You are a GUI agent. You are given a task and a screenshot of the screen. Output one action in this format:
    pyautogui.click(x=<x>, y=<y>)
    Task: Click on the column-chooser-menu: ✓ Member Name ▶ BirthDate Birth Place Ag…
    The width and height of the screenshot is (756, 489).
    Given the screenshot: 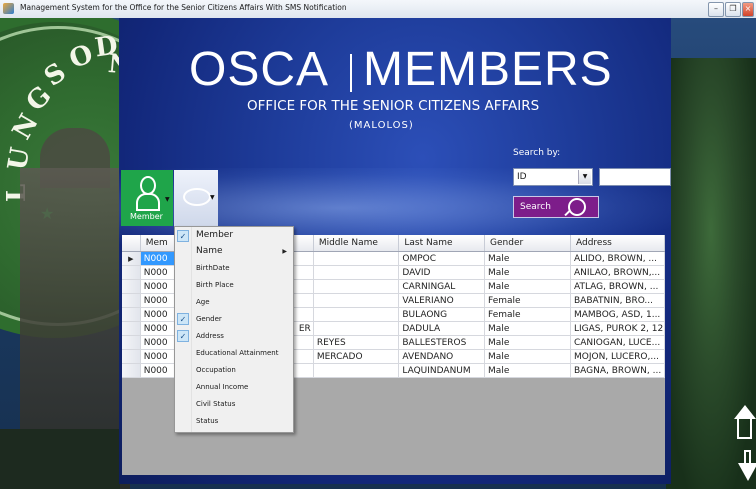 What is the action you would take?
    pyautogui.click(x=234, y=329)
    